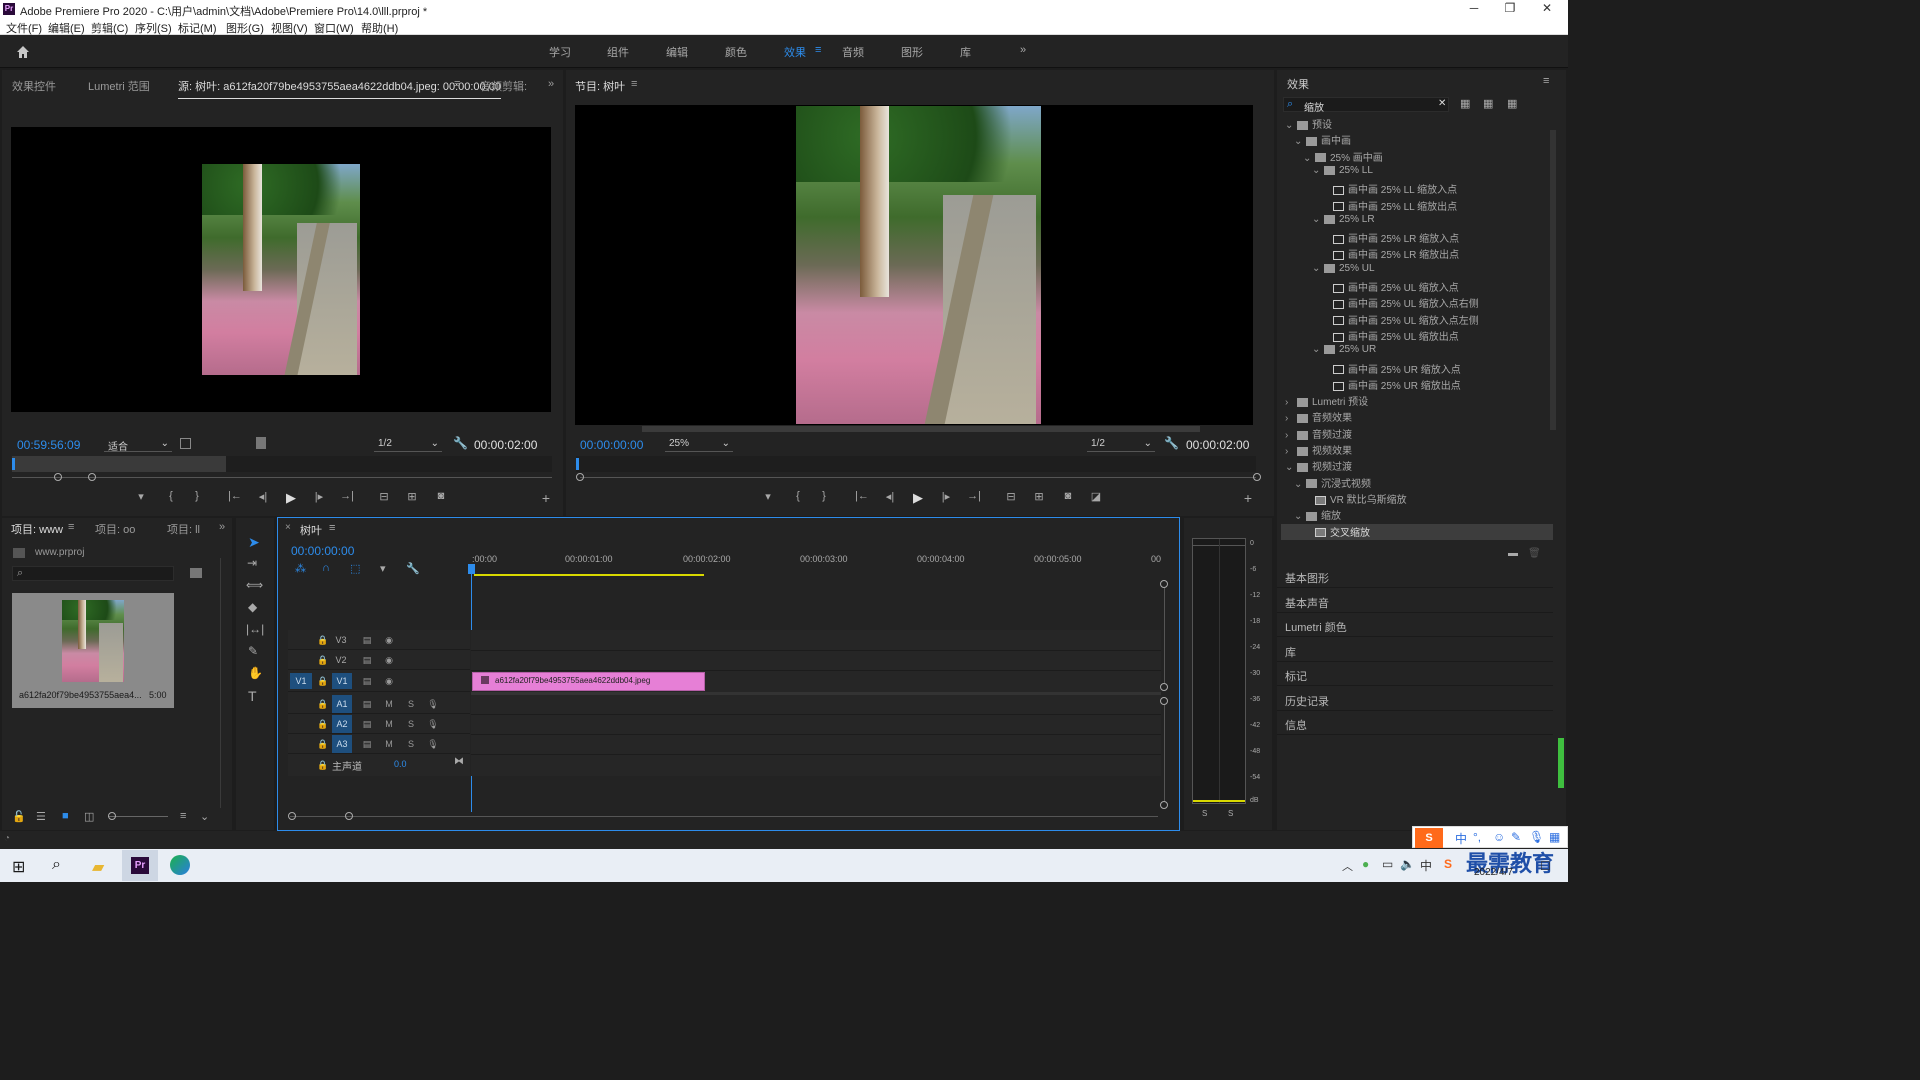 The height and width of the screenshot is (1080, 1920). What do you see at coordinates (1307, 701) in the screenshot?
I see `side-panel-item: 历史记录` at bounding box center [1307, 701].